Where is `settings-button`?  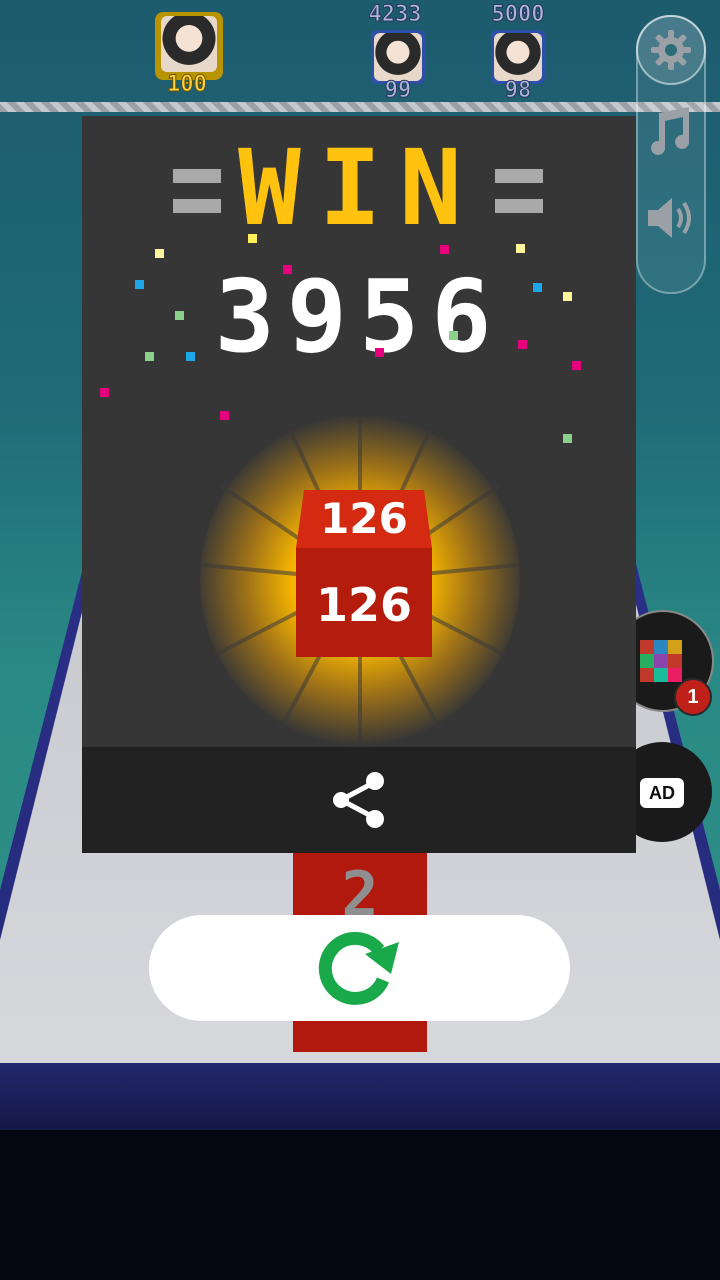 settings-button is located at coordinates (671, 50).